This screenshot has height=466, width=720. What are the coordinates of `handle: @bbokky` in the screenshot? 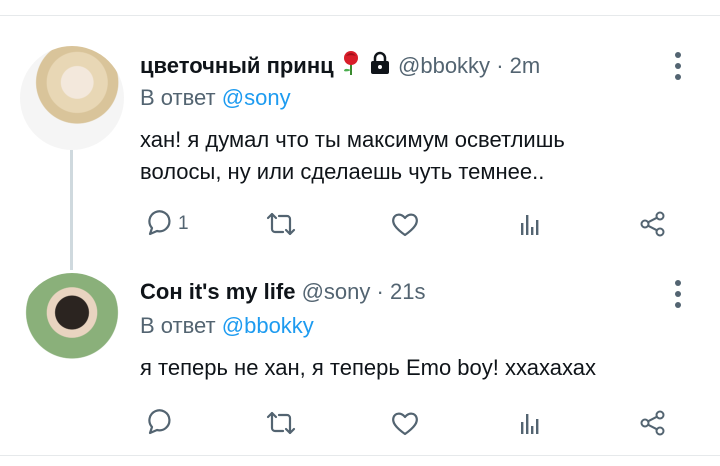 It's located at (444, 65).